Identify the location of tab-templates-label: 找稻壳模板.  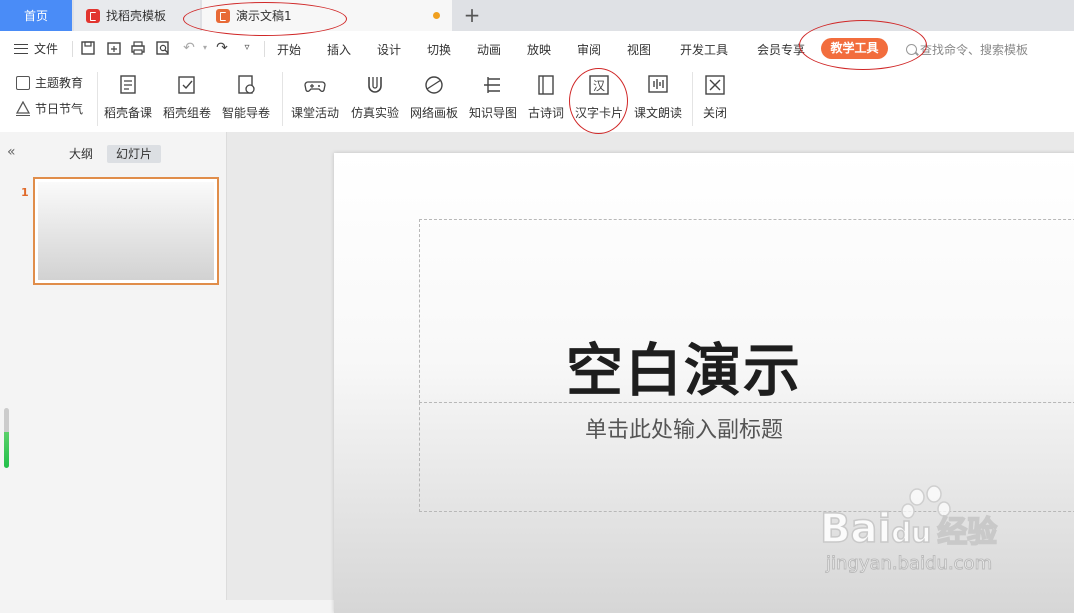
(136, 16).